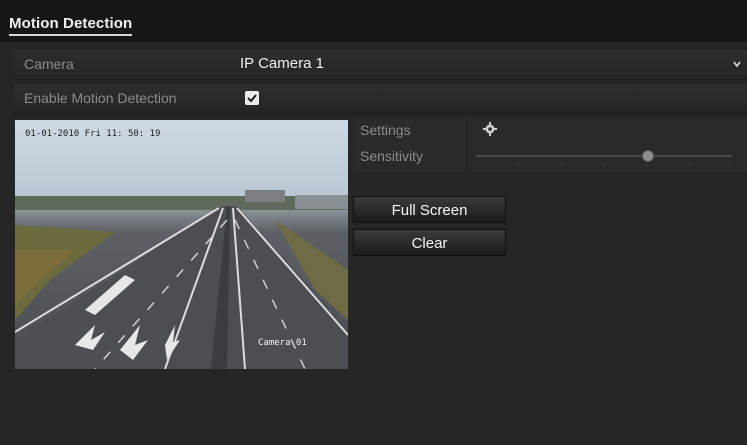 Image resolution: width=747 pixels, height=445 pixels. I want to click on sensitivity-row: Sensitivity, so click(550, 158).